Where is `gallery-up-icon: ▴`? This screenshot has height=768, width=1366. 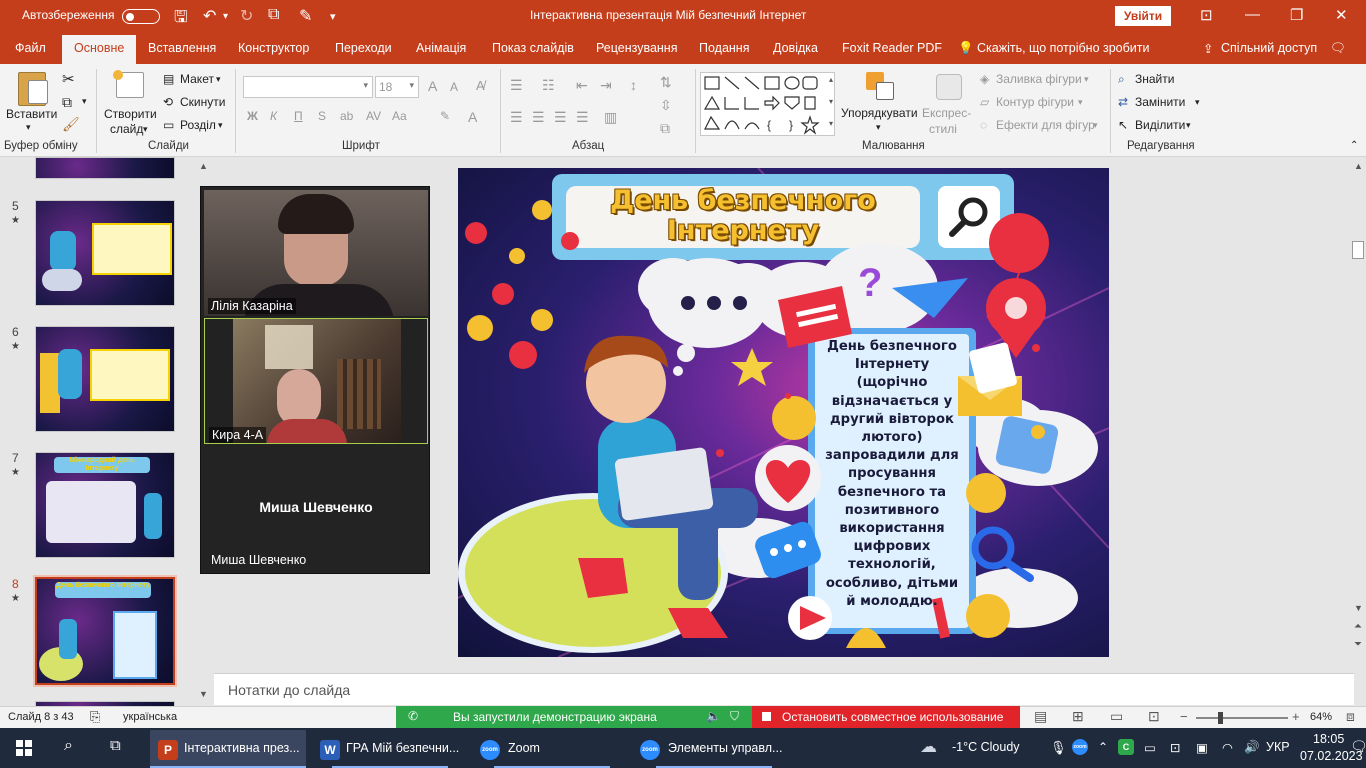
gallery-up-icon: ▴ is located at coordinates (831, 79).